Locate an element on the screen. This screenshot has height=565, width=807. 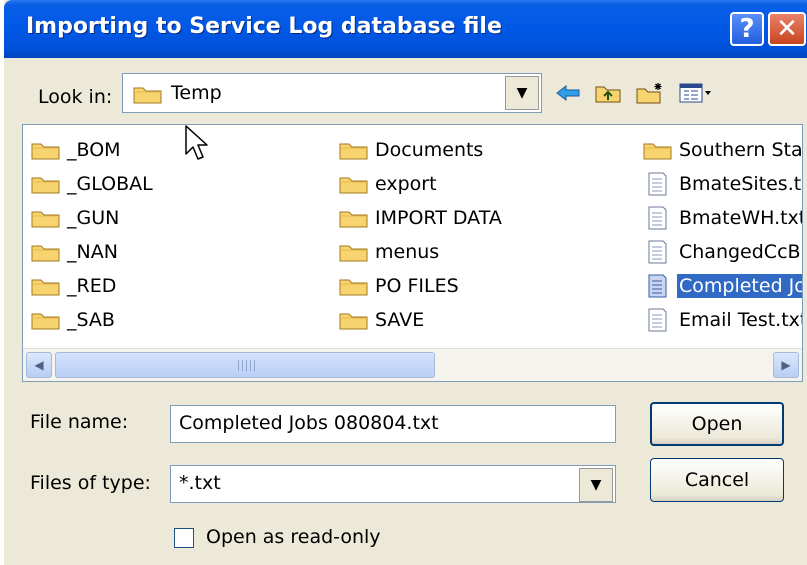
item-label: Southern Stat is located at coordinates (741, 150).